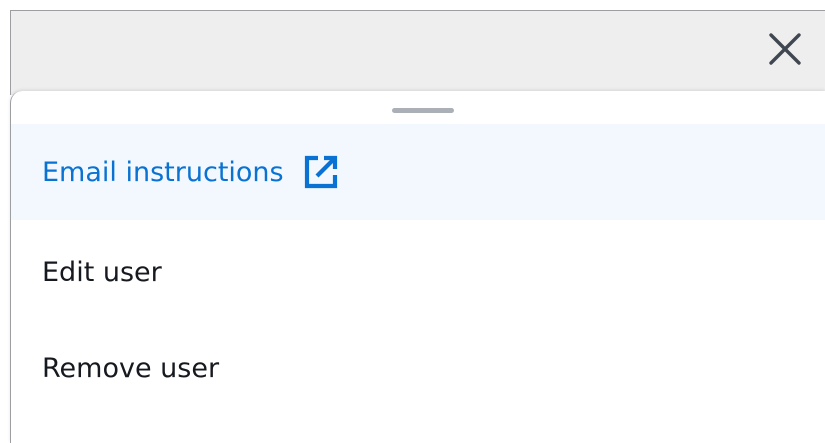 The image size is (825, 443). What do you see at coordinates (163, 172) in the screenshot?
I see `menu-item-label: Email instructions` at bounding box center [163, 172].